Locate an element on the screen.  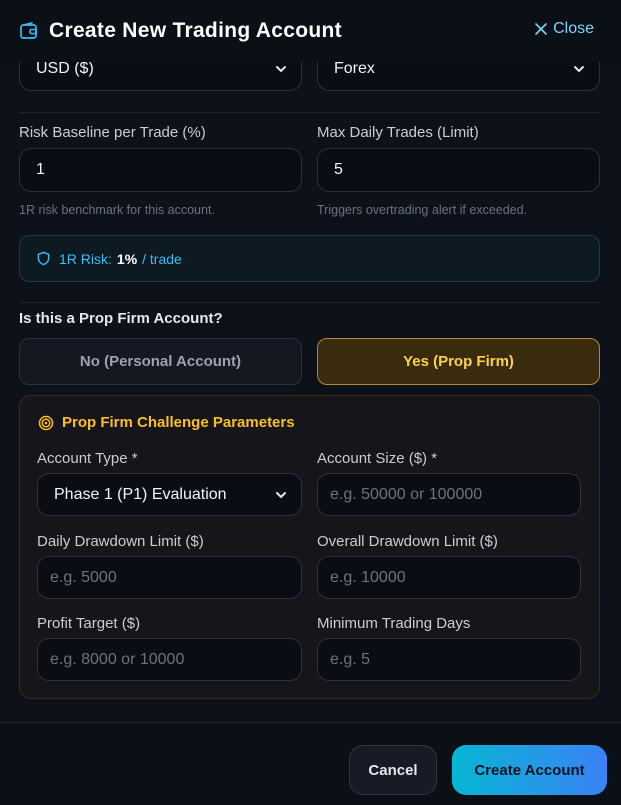
account-type-label: Account Type * is located at coordinates (87, 458).